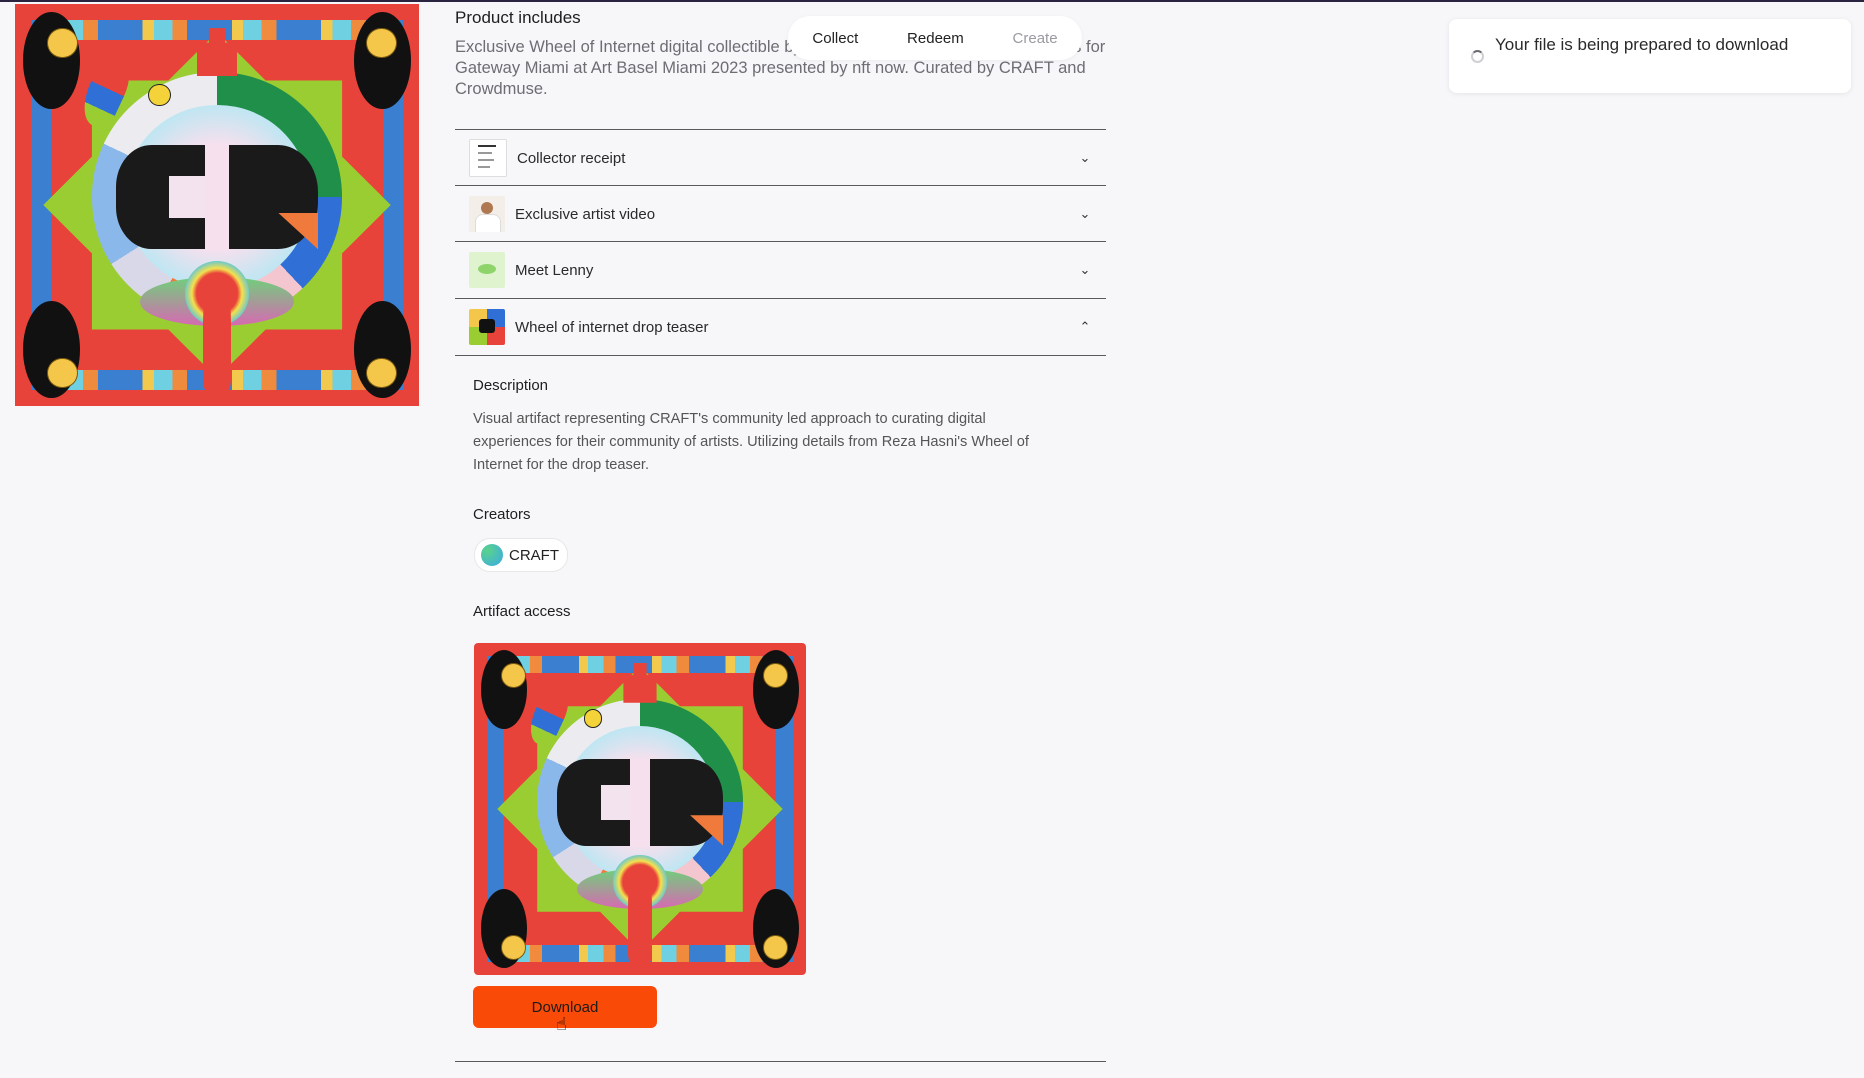 The width and height of the screenshot is (1864, 1078). What do you see at coordinates (522, 611) in the screenshot?
I see `artifact-access-heading: Artifact access` at bounding box center [522, 611].